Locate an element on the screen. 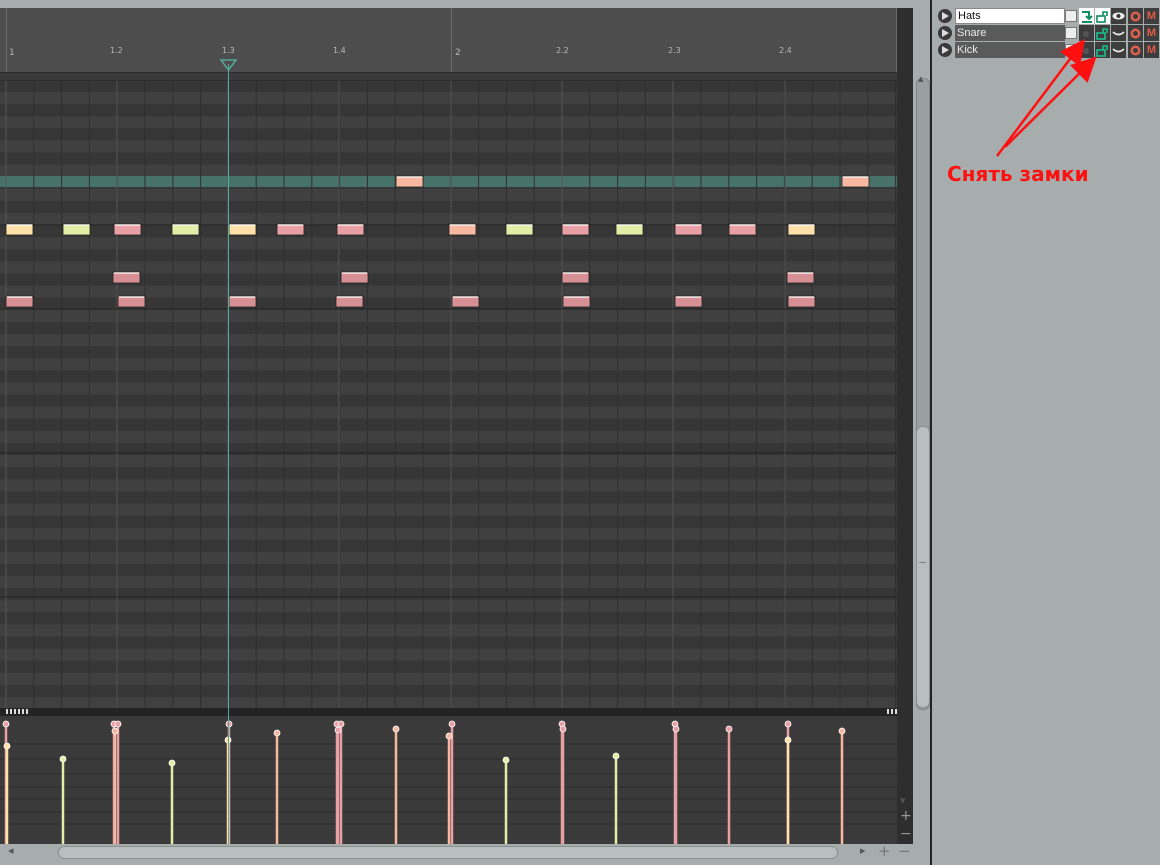 This screenshot has width=1160, height=865. track-name: Kick is located at coordinates (1010, 50).